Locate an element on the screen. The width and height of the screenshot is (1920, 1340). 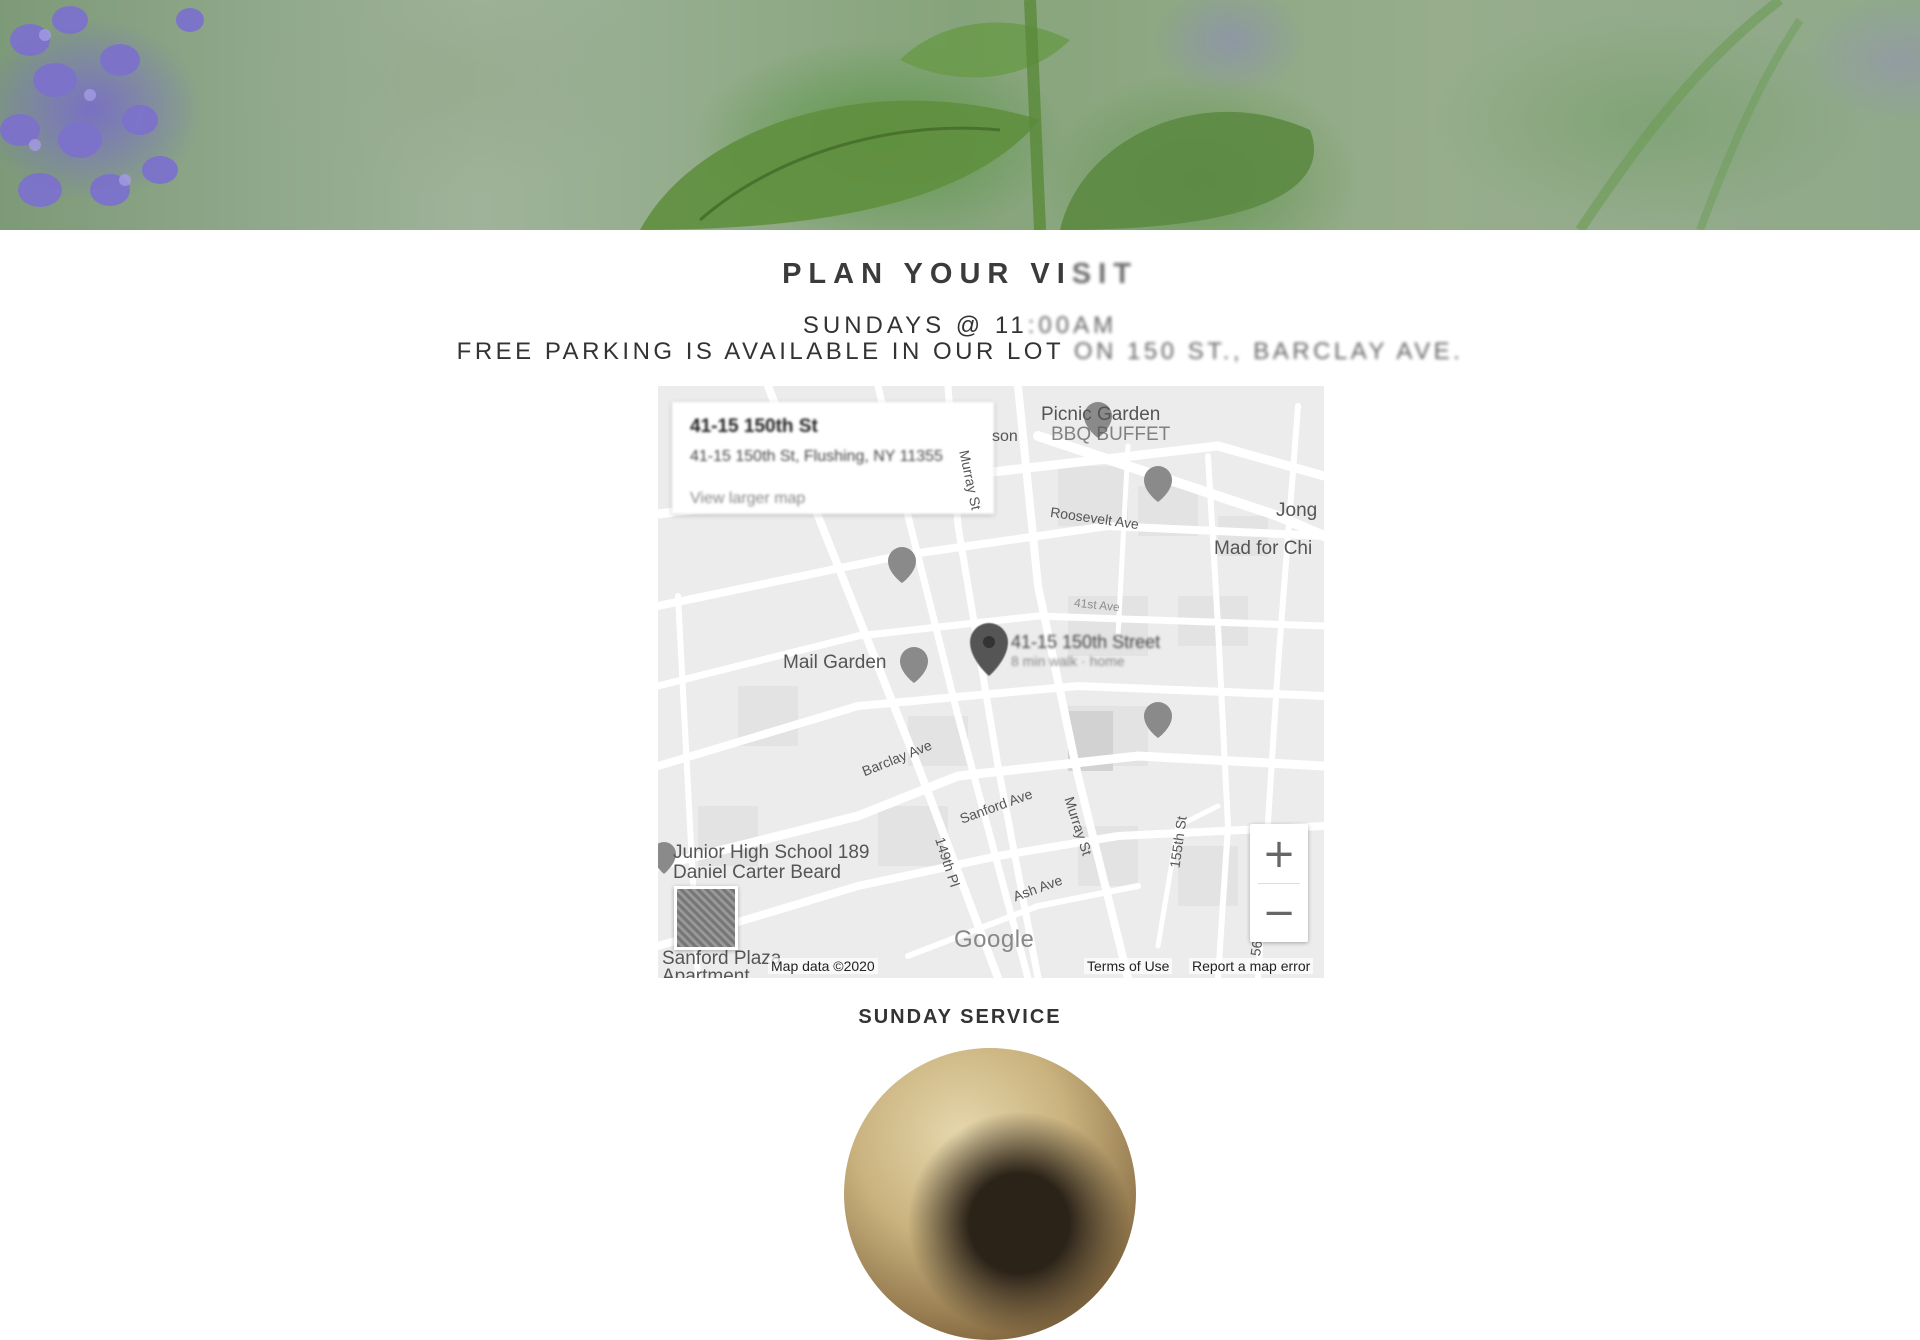
parking-text-tail: ON 150 ST., BARCLAY AVE. is located at coordinates (1263, 351).